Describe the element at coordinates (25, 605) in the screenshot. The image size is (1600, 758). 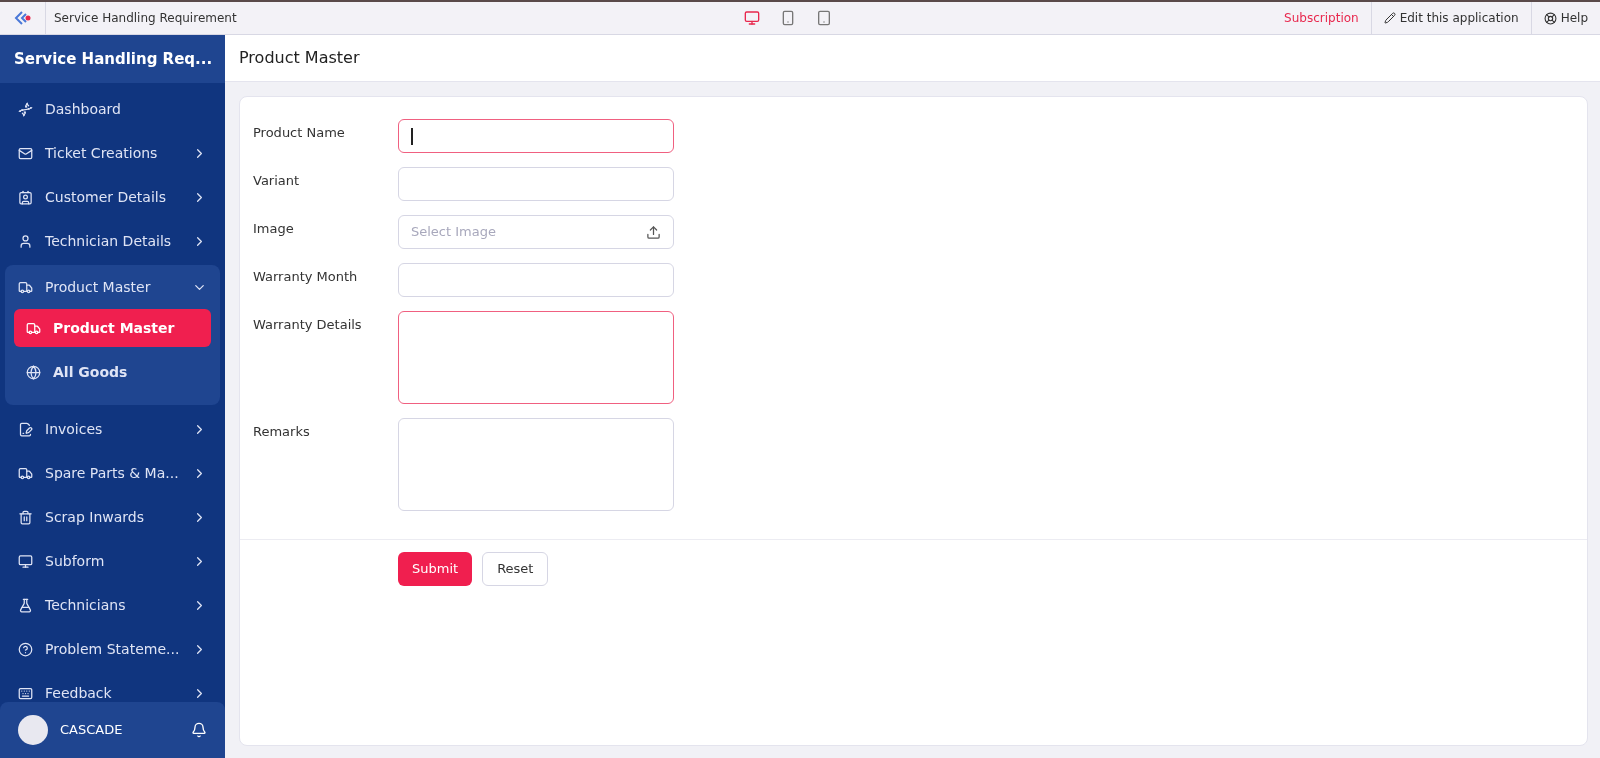
I see `flask-icon` at that location.